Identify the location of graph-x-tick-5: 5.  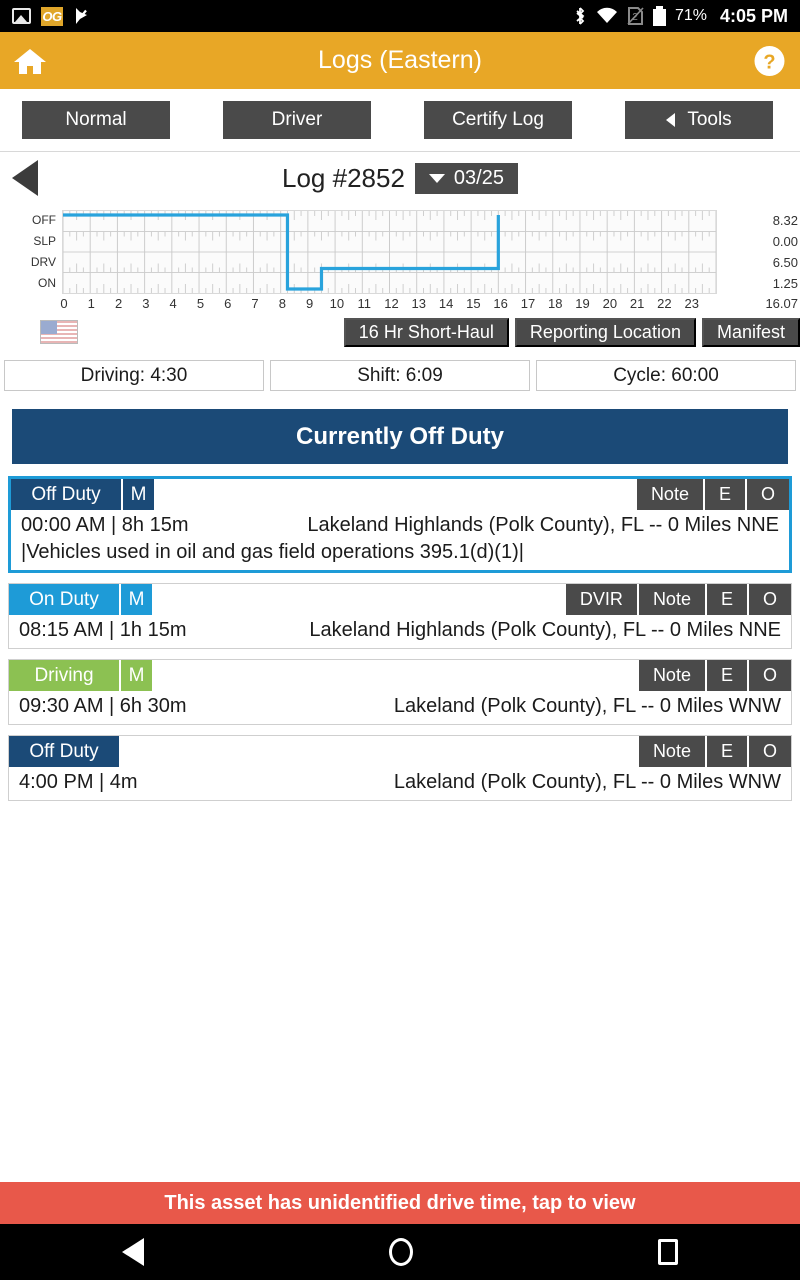
(200, 303).